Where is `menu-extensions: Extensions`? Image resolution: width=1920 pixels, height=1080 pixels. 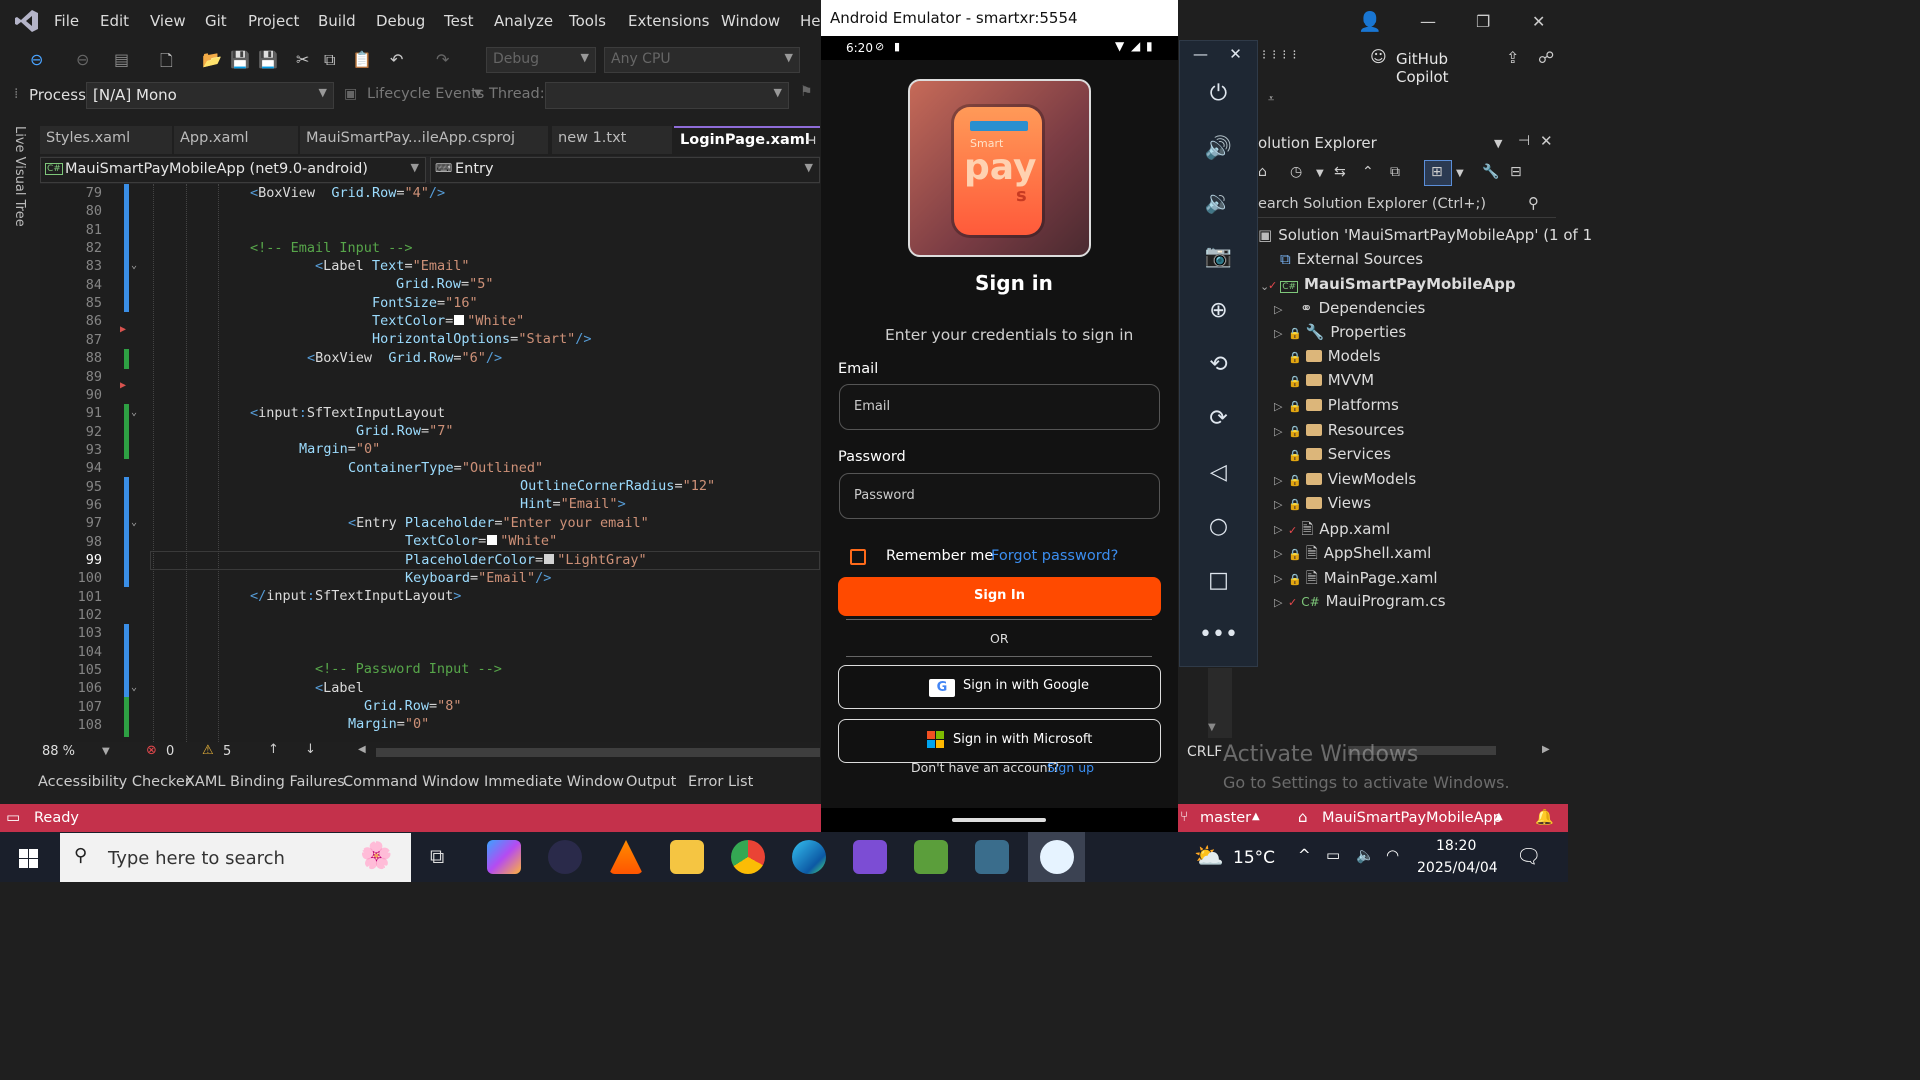
menu-extensions: Extensions is located at coordinates (668, 21).